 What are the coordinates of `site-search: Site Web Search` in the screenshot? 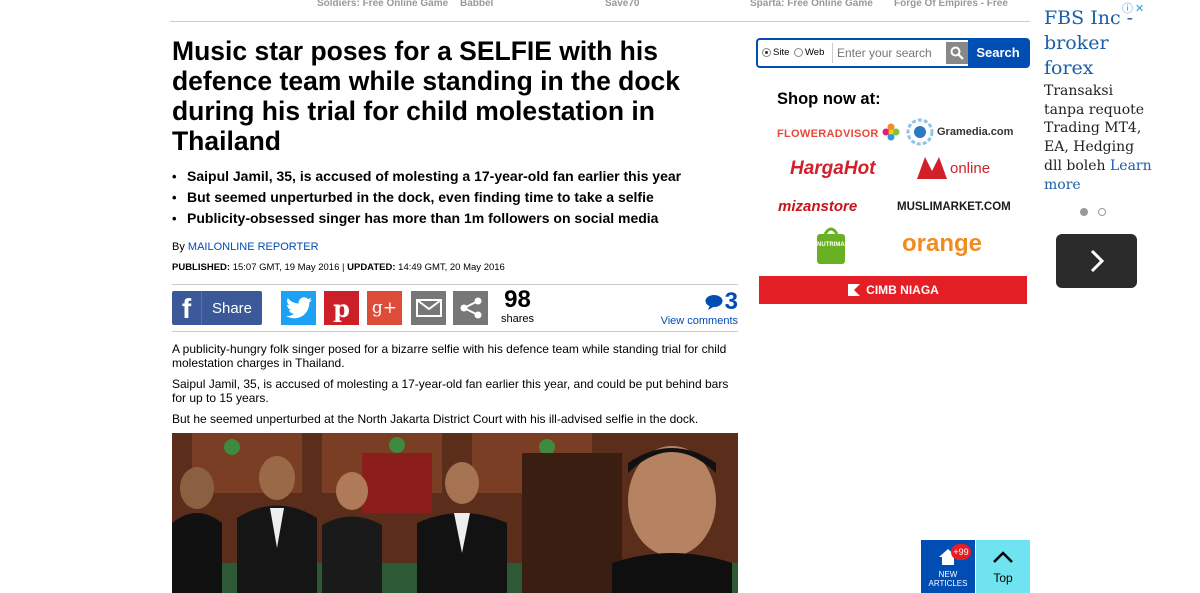 It's located at (893, 53).